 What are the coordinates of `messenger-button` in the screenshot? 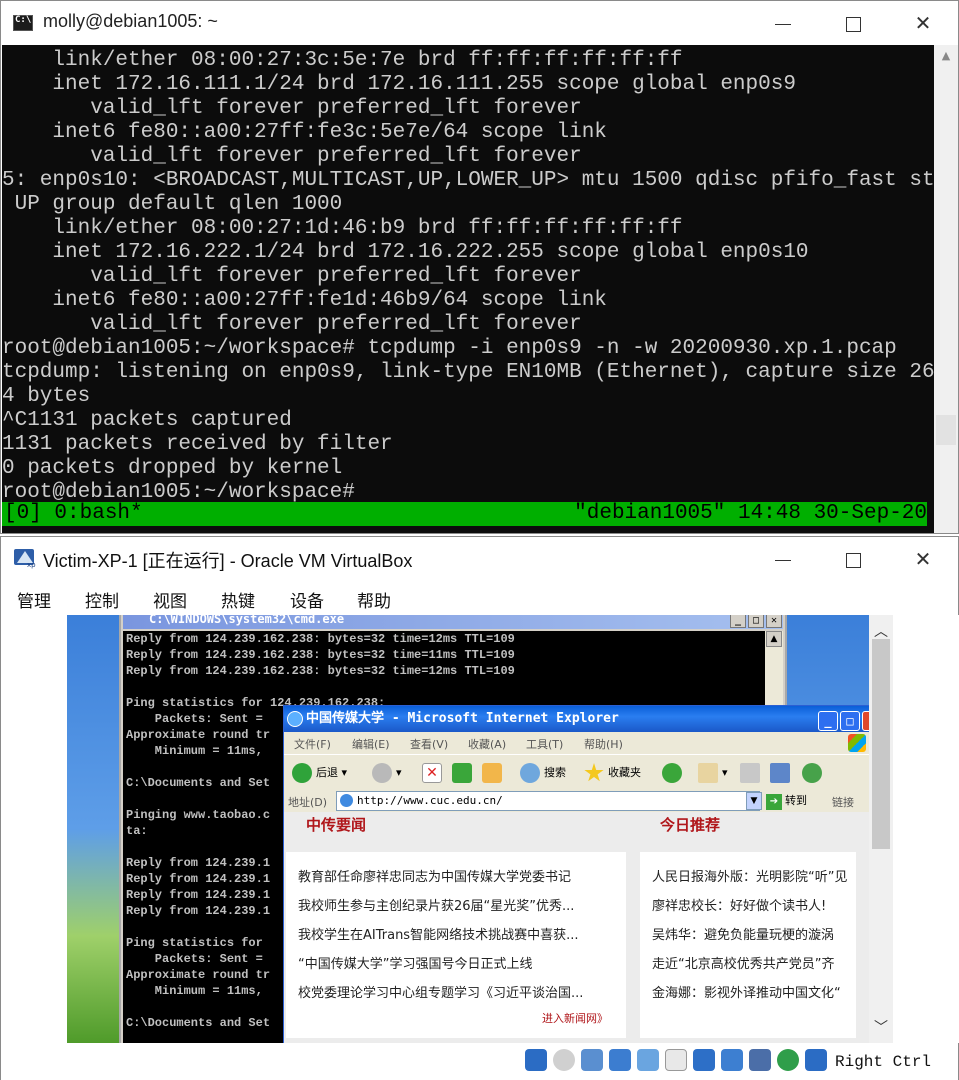 It's located at (814, 773).